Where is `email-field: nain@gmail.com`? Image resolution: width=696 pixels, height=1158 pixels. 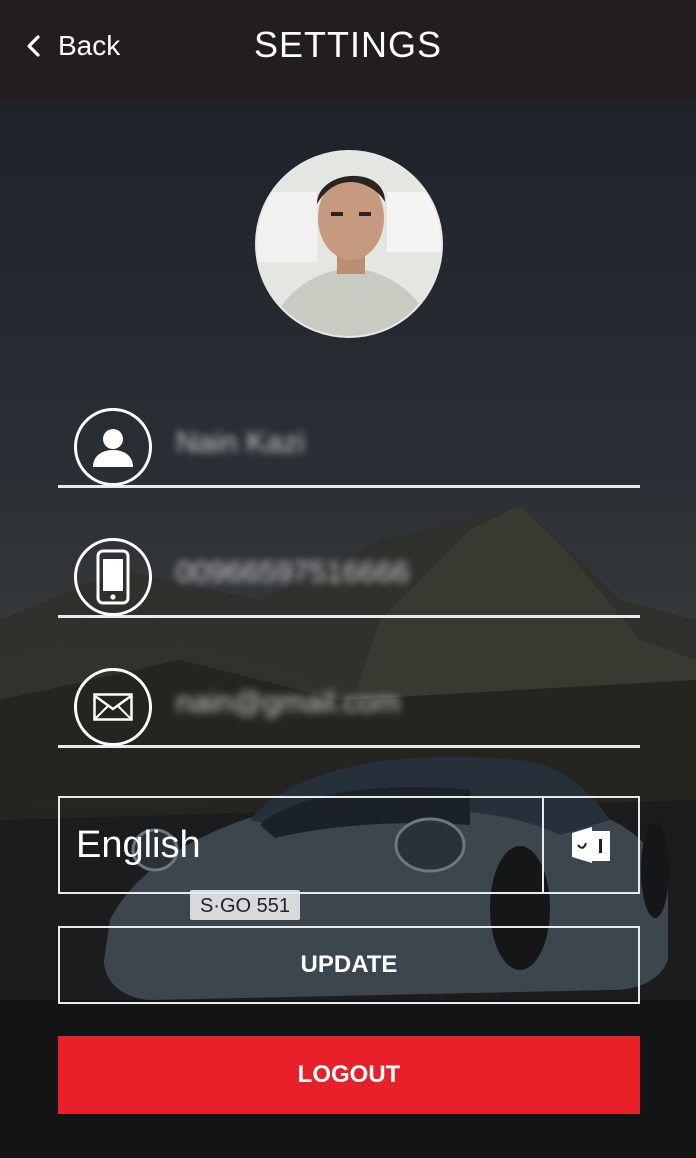 email-field: nain@gmail.com is located at coordinates (349, 703).